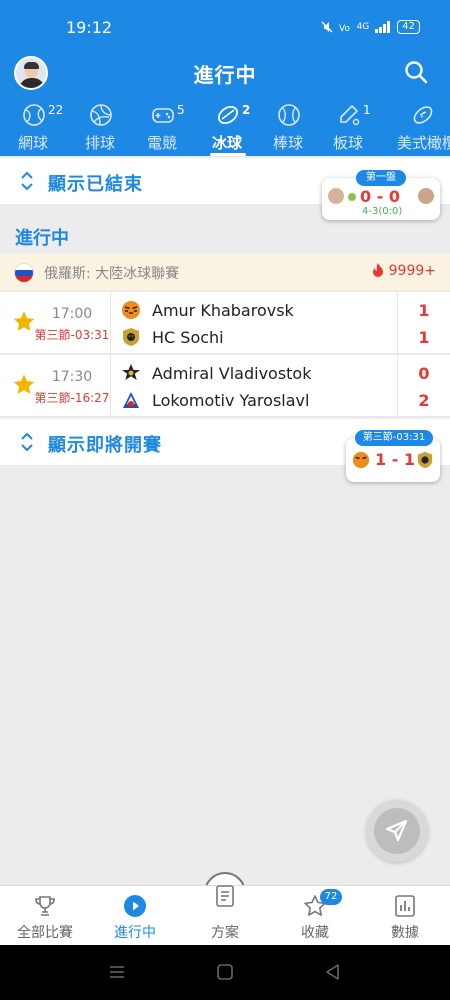 The width and height of the screenshot is (450, 1000). Describe the element at coordinates (382, 211) in the screenshot. I see `finished-sub-score: 4-3(0:0)` at that location.